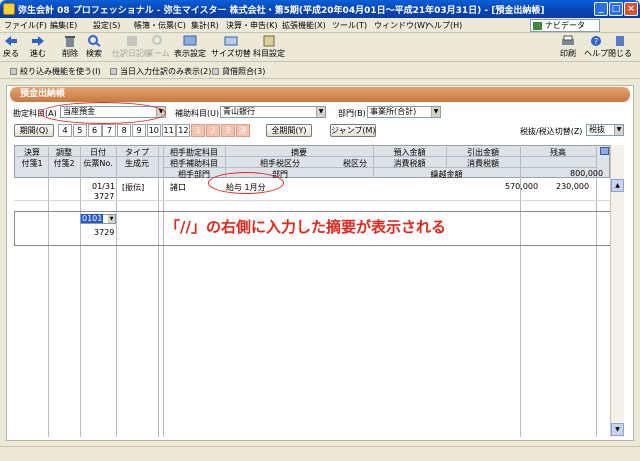 This screenshot has height=461, width=640. Describe the element at coordinates (568, 40) in the screenshot. I see `print-icon` at that location.